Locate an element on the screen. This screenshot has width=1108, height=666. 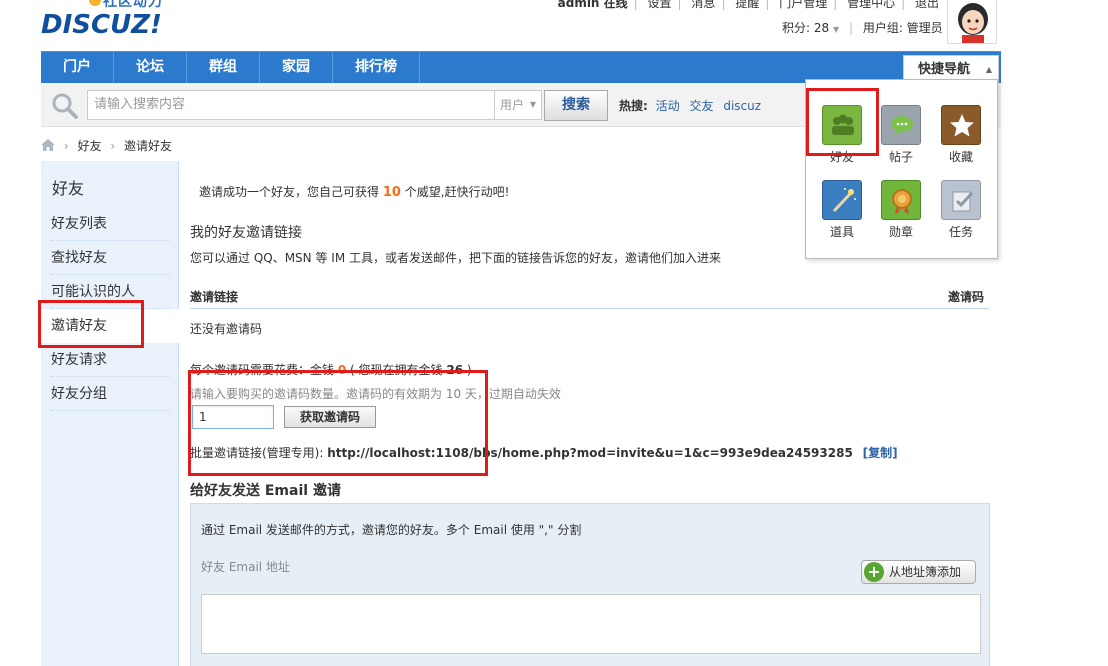
search-icon is located at coordinates (65, 106).